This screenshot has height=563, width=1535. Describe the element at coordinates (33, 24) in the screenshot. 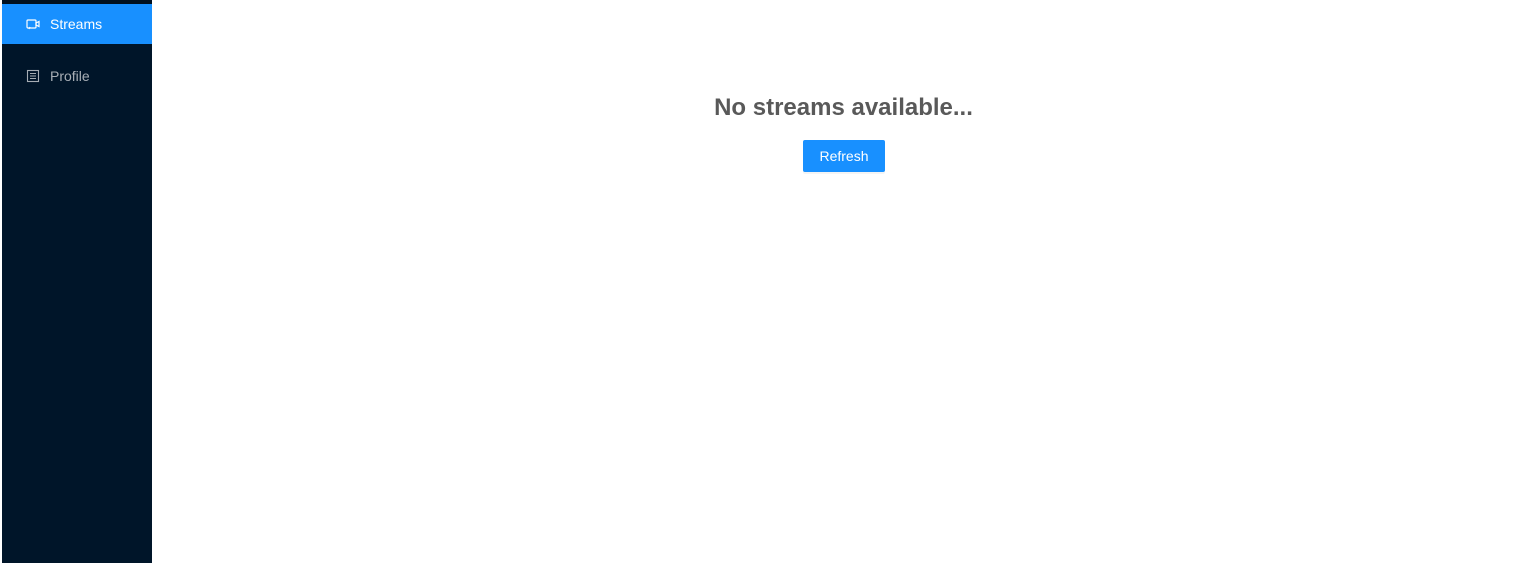

I see `video-camera-icon` at that location.